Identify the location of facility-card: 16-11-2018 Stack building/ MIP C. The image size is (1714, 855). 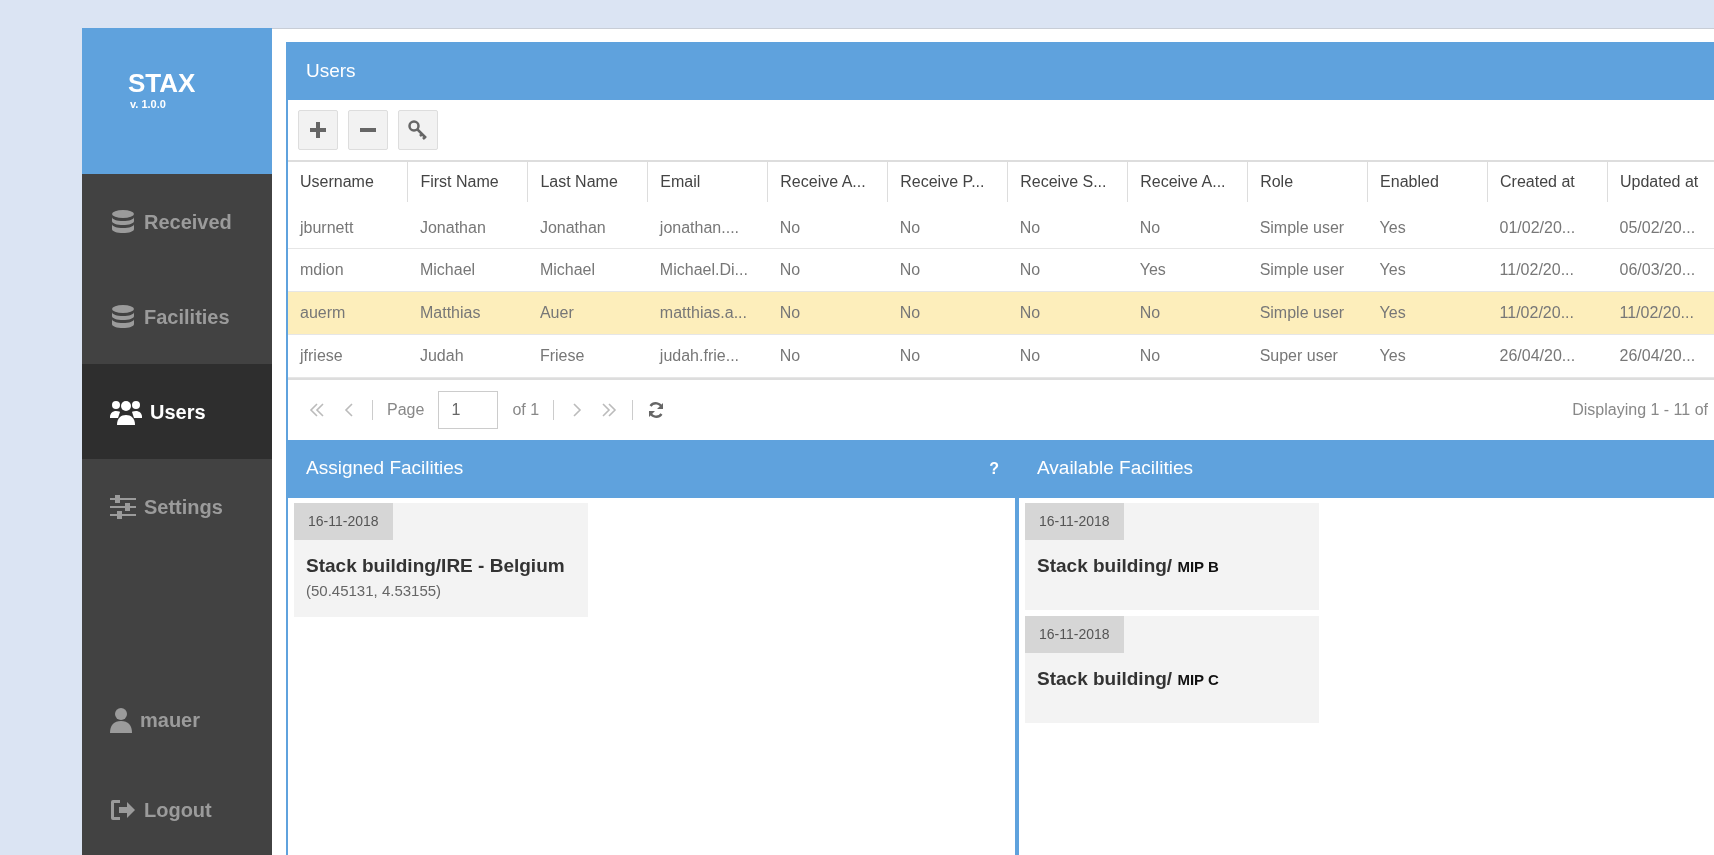
(1172, 669).